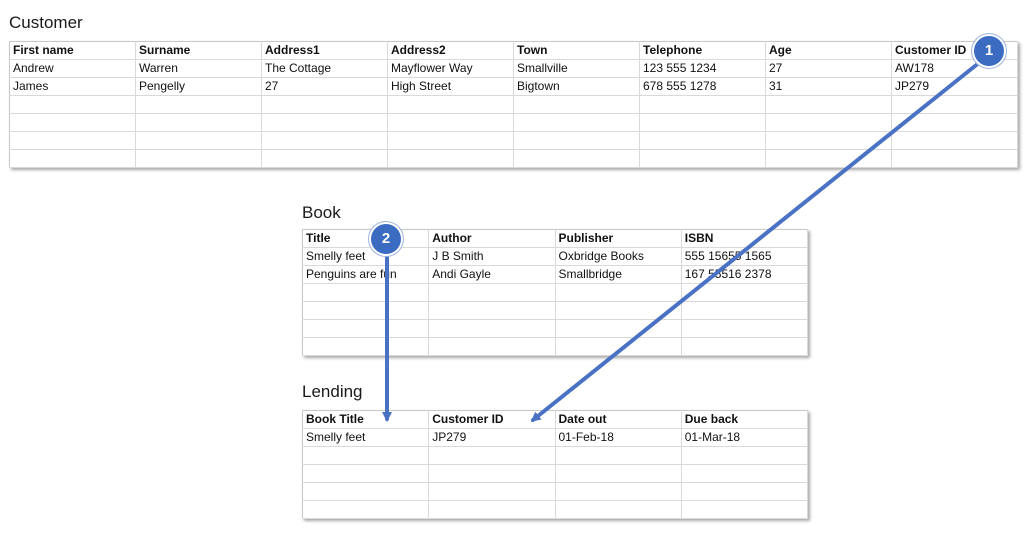 This screenshot has width=1034, height=536. Describe the element at coordinates (828, 50) in the screenshot. I see `customer-header-cell: Age` at that location.